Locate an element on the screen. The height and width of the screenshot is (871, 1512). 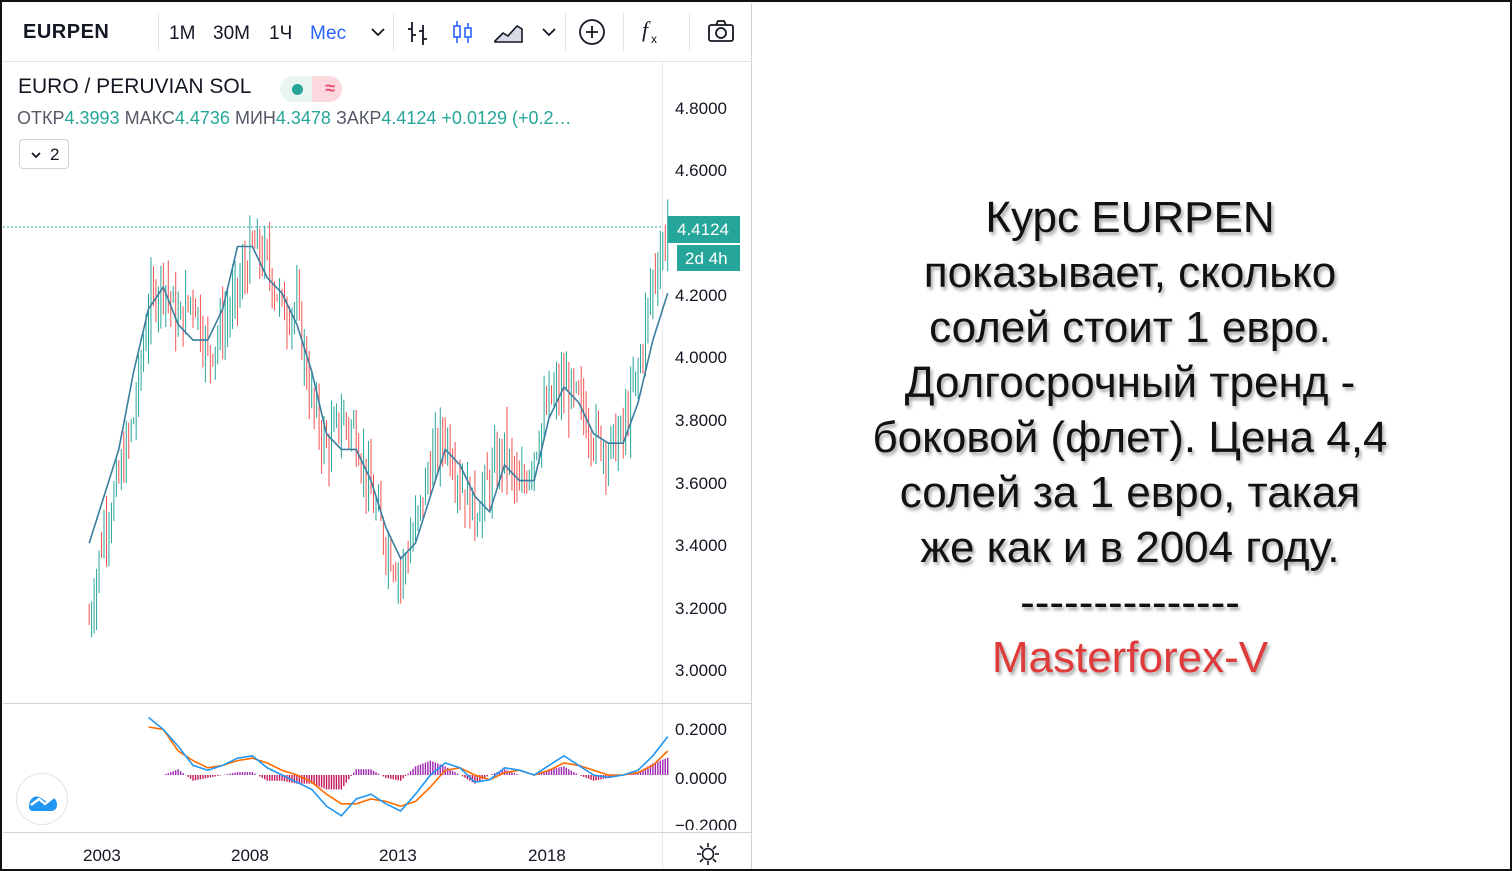
annotation-dashes: --------------- is located at coordinates (1130, 602).